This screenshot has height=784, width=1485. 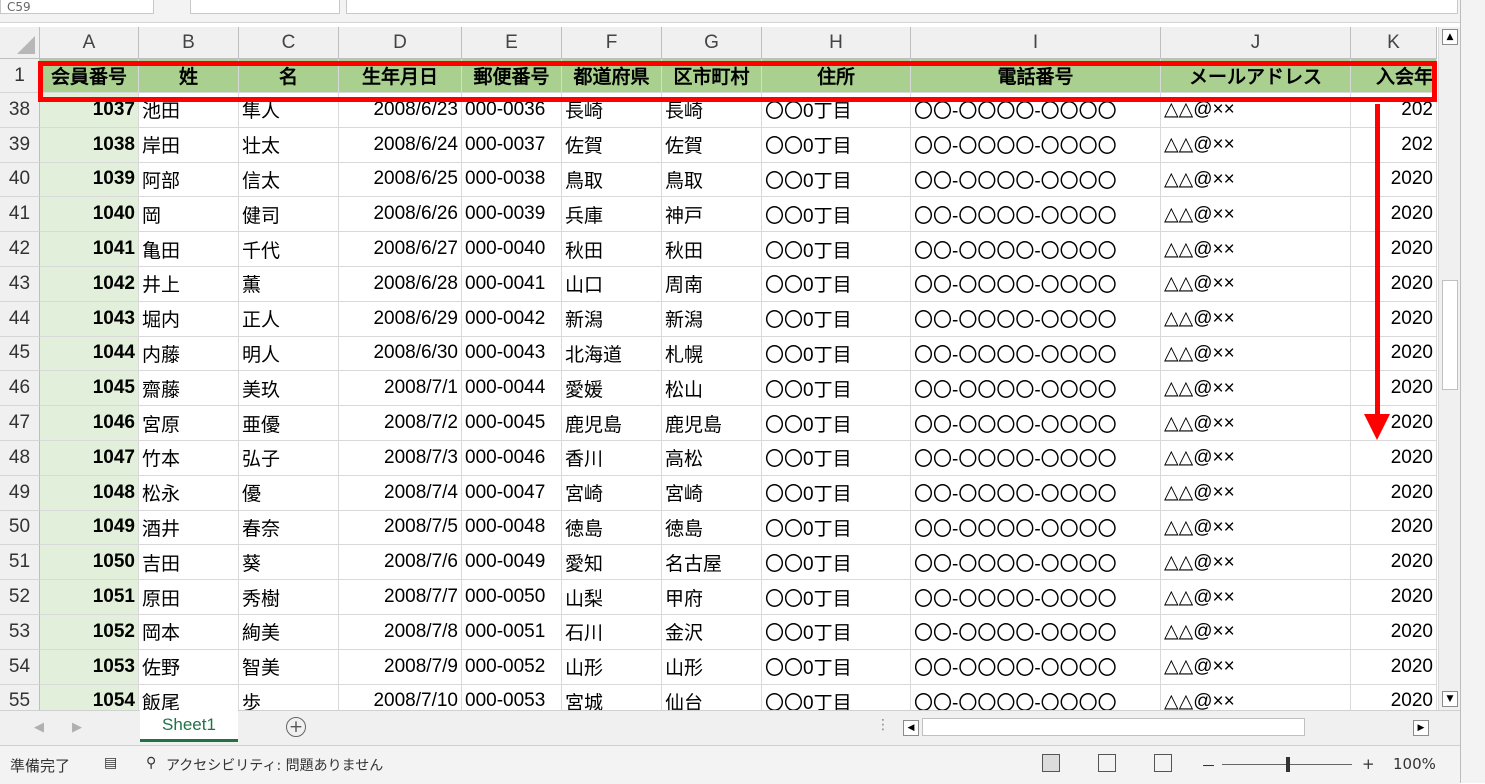 What do you see at coordinates (189, 389) in the screenshot?
I see `table-cell-b: 齋藤` at bounding box center [189, 389].